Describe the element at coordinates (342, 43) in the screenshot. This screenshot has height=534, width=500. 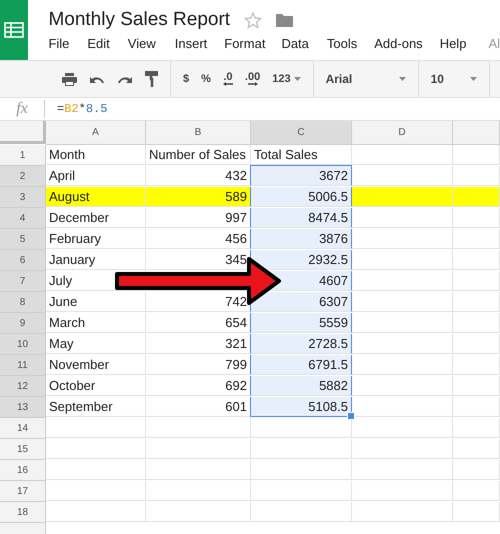
I see `menu-item: Tools` at that location.